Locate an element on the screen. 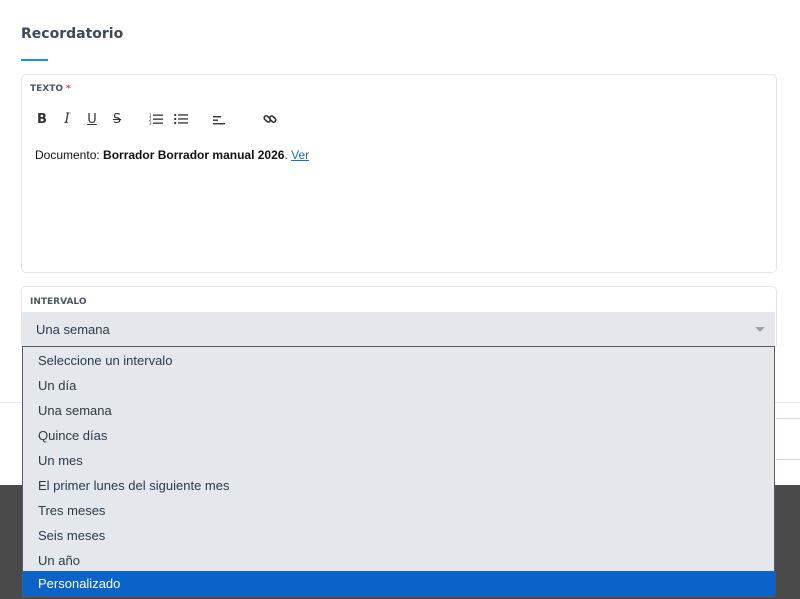  italic-button: I is located at coordinates (67, 119).